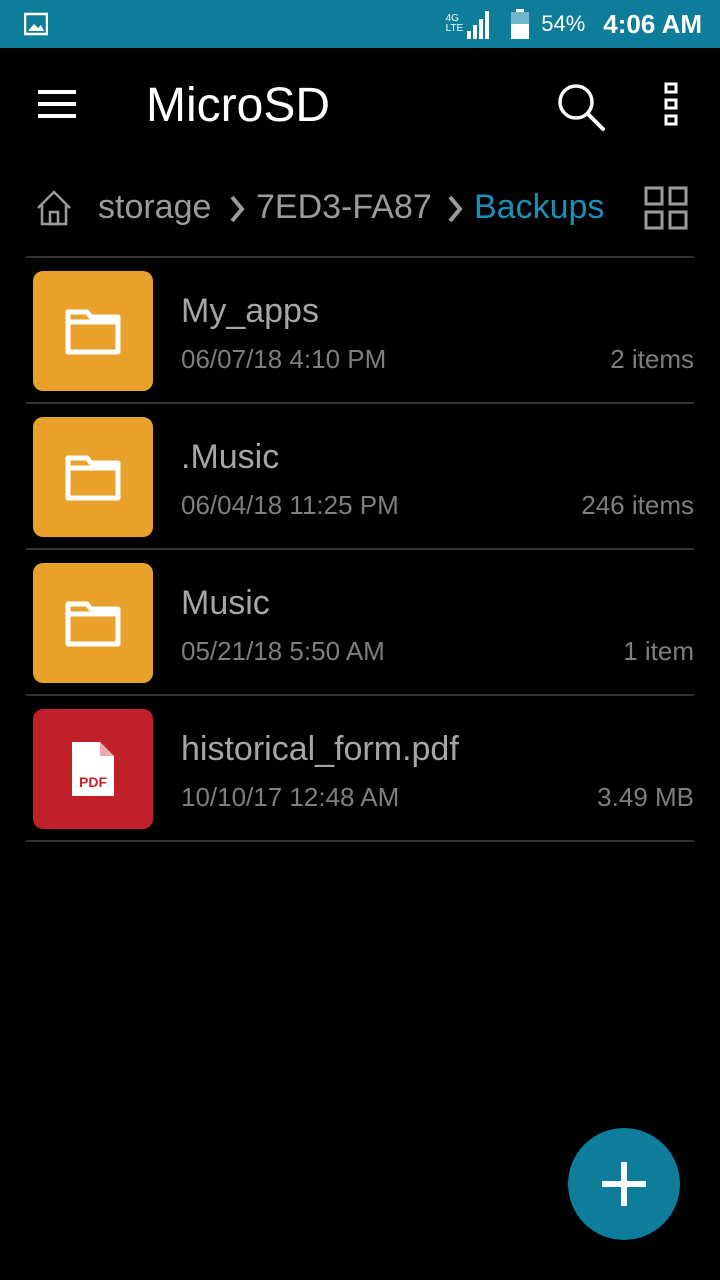 Image resolution: width=720 pixels, height=1280 pixels. Describe the element at coordinates (520, 24) in the screenshot. I see `battery-icon` at that location.